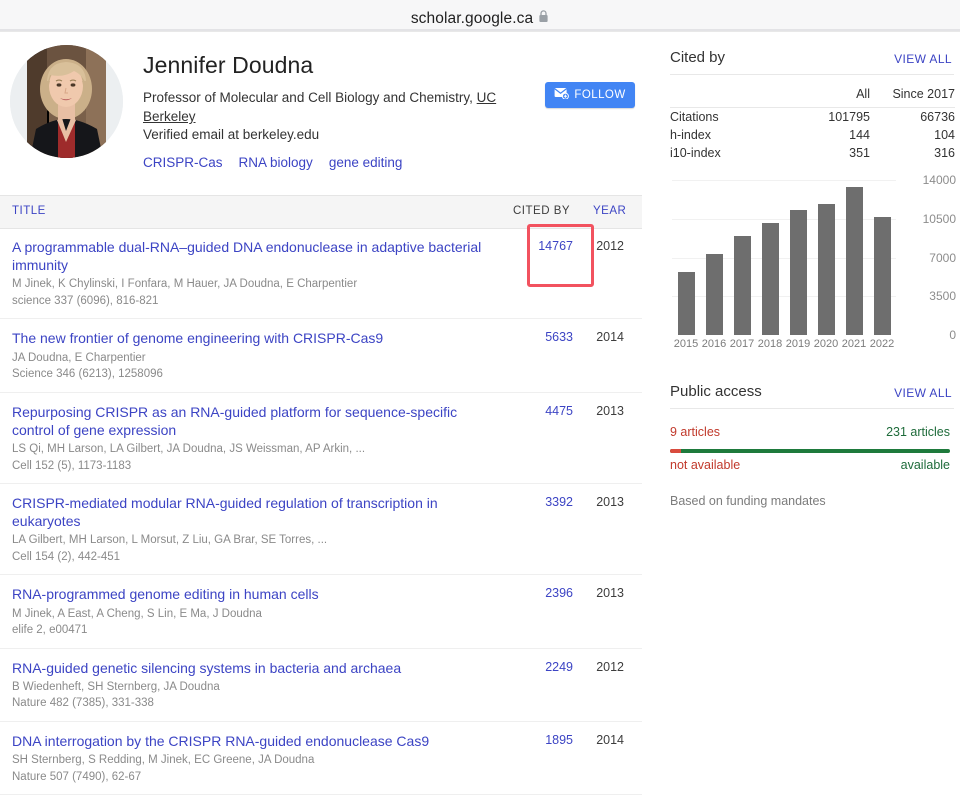 Image resolution: width=960 pixels, height=795 pixels. I want to click on interest-tag-2: gene editing, so click(366, 162).